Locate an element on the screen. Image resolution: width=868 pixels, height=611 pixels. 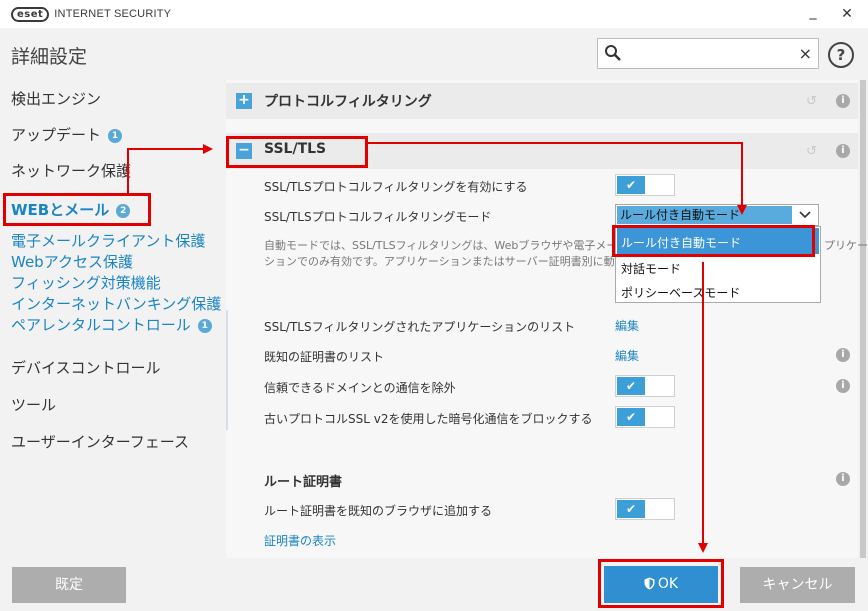
edit-apps-link: 編集 is located at coordinates (627, 325).